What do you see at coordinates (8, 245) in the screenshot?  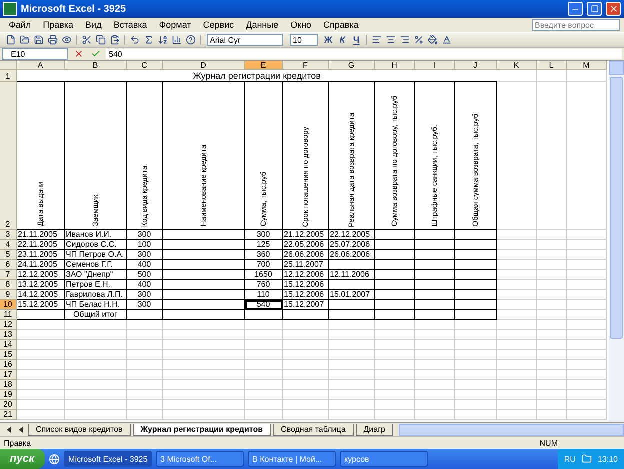 I see `row-header: 4` at bounding box center [8, 245].